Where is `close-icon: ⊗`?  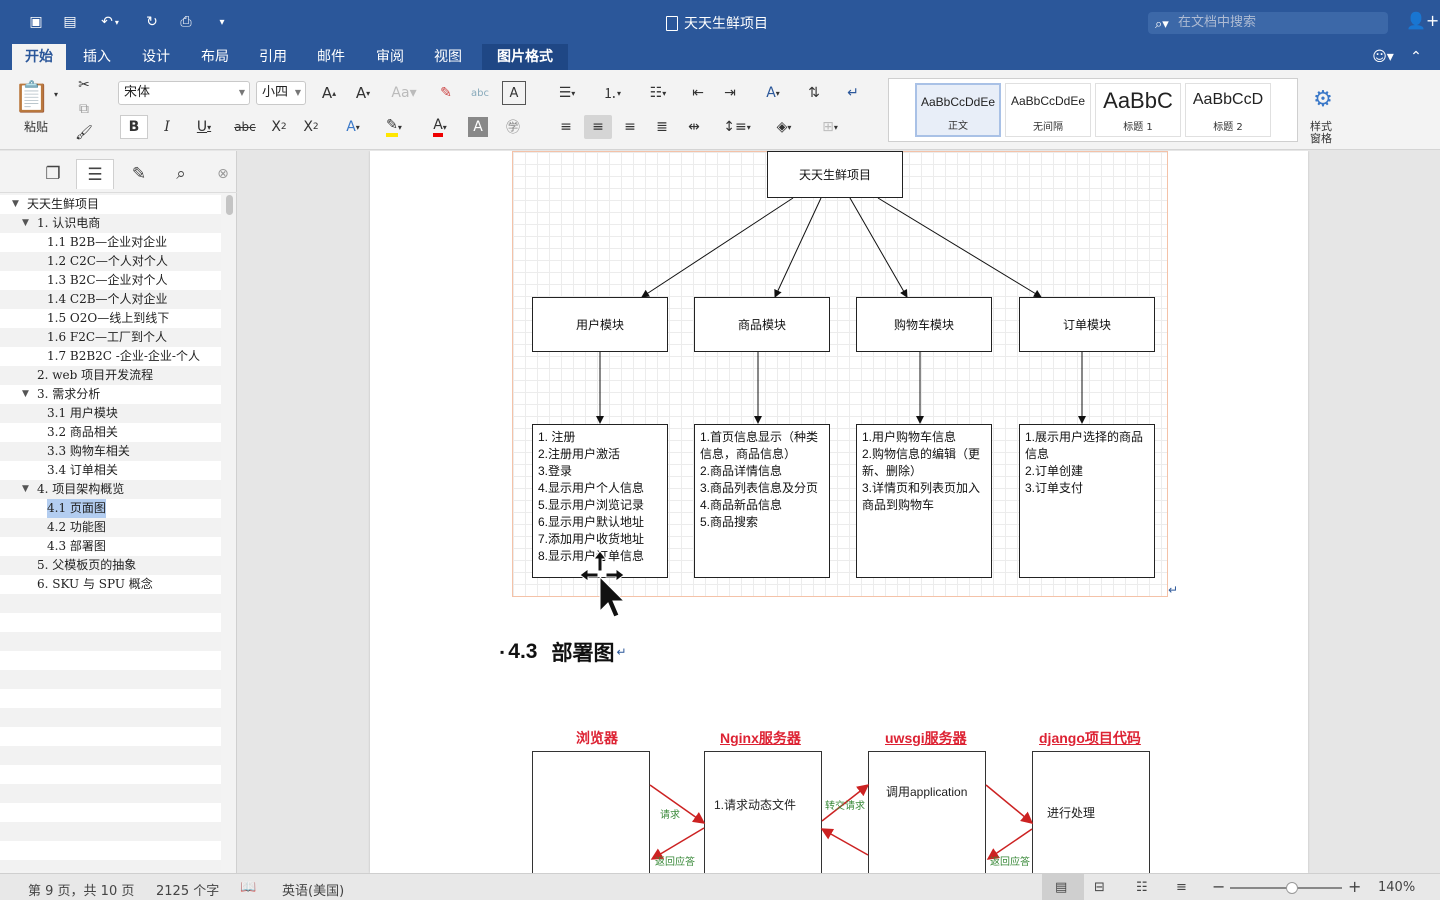 close-icon: ⊗ is located at coordinates (223, 174).